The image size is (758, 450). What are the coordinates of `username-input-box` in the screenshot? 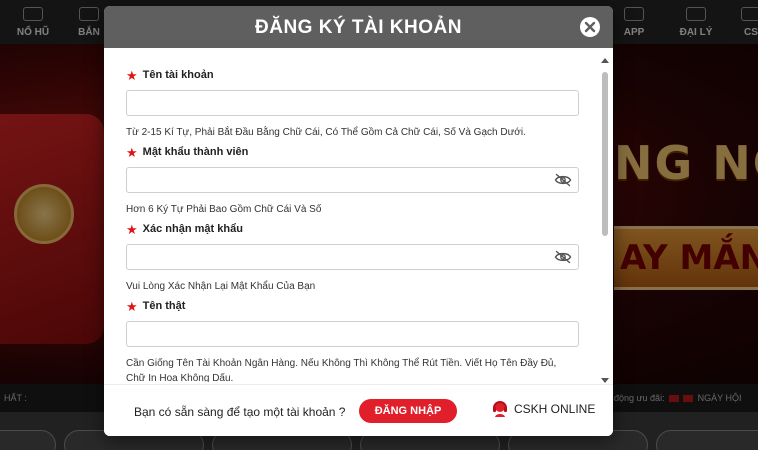 It's located at (352, 103).